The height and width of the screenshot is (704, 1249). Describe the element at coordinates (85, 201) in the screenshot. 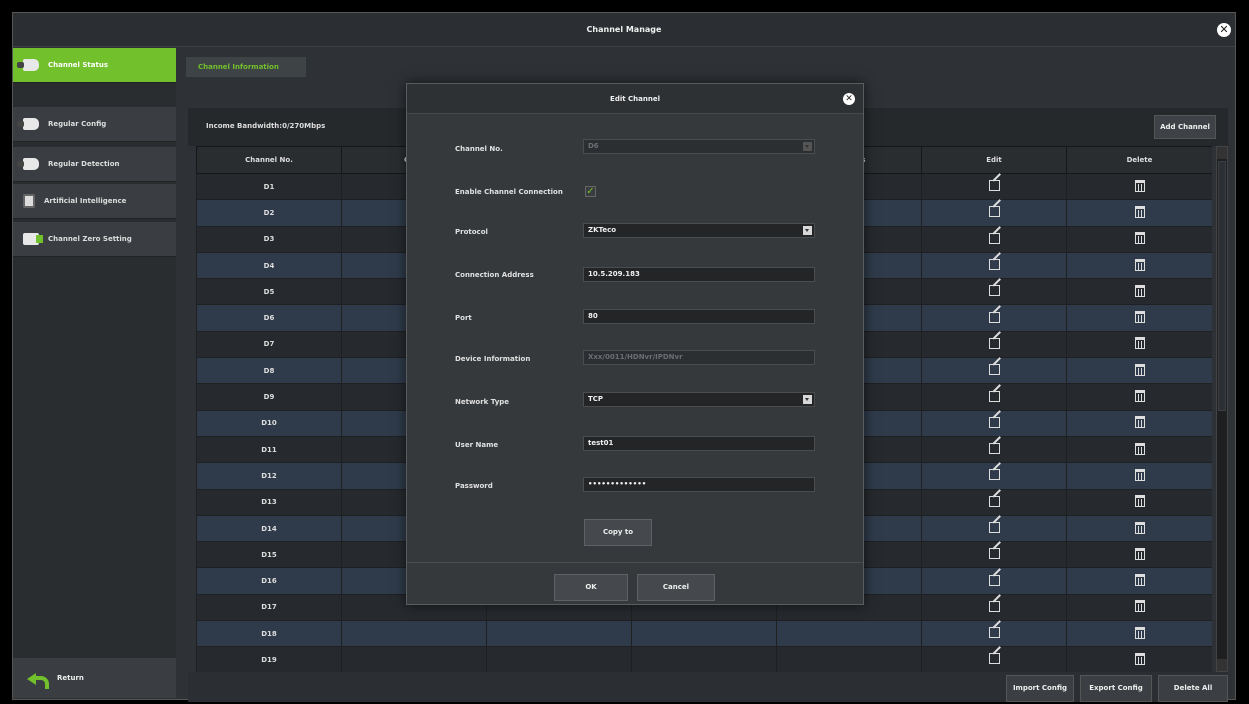

I see `sidebar-item-label: Artificial Intelligence` at that location.